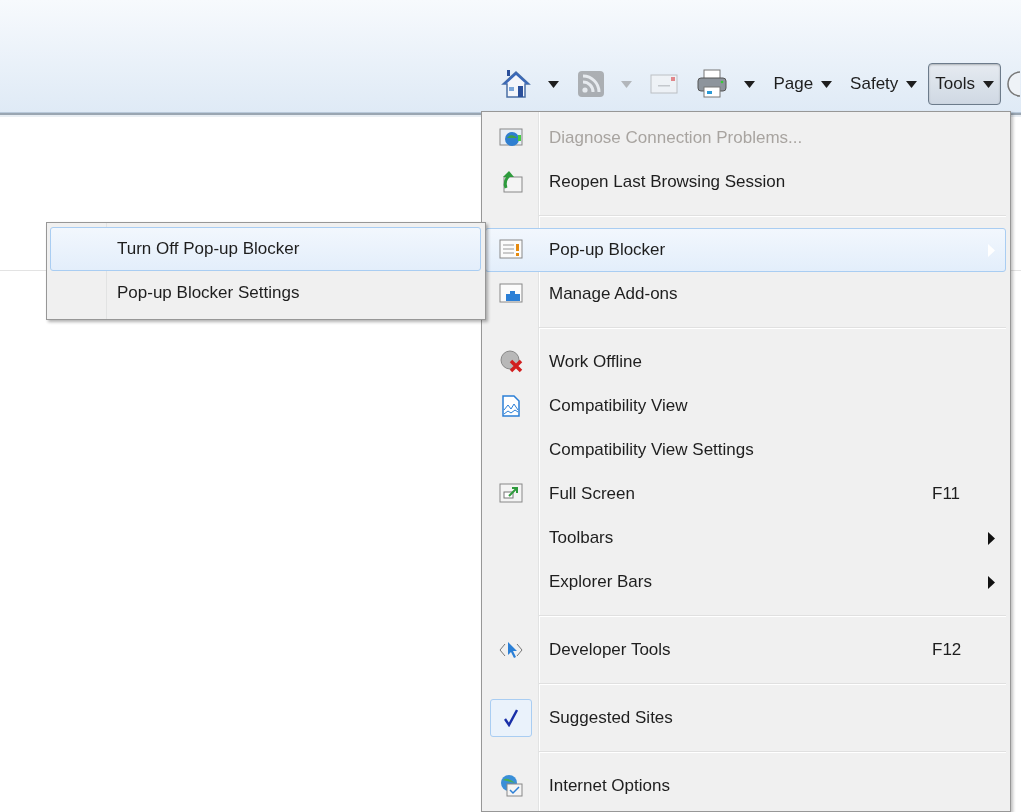 This screenshot has height=812, width=1021. Describe the element at coordinates (745, 250) in the screenshot. I see `menu-item: Pop-up Blocker` at that location.